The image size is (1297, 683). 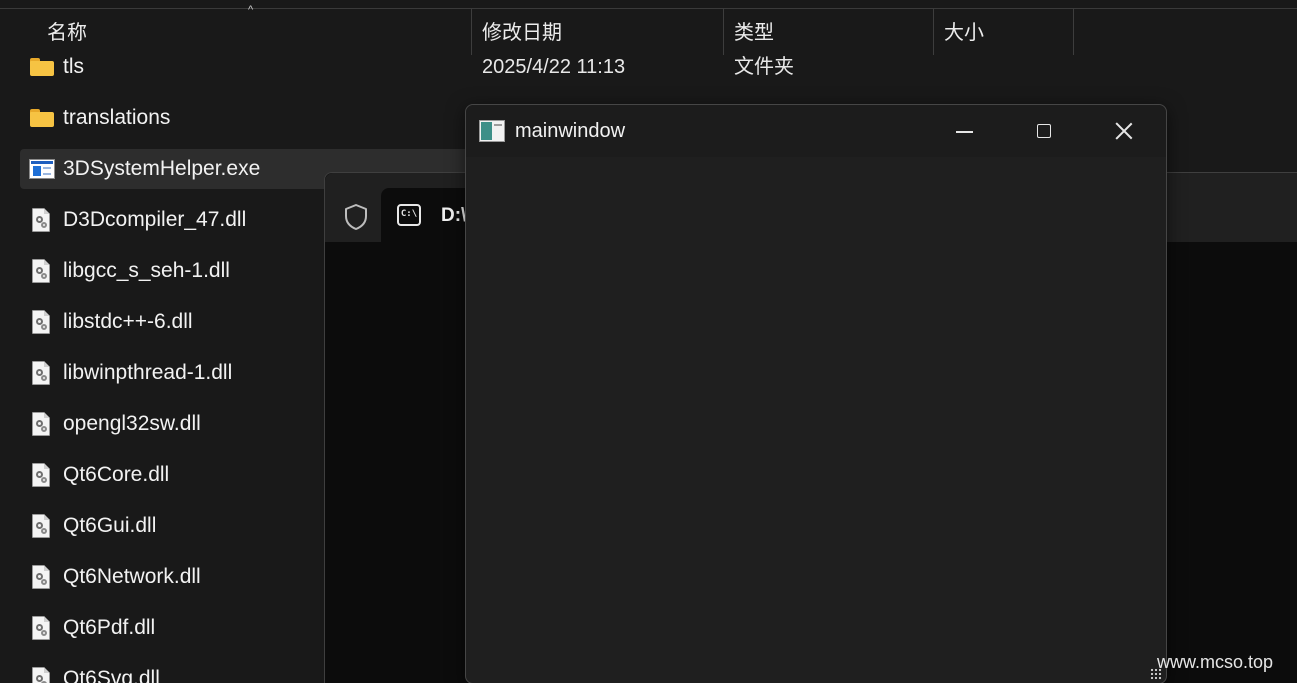 What do you see at coordinates (42, 169) in the screenshot?
I see `exe-icon` at bounding box center [42, 169].